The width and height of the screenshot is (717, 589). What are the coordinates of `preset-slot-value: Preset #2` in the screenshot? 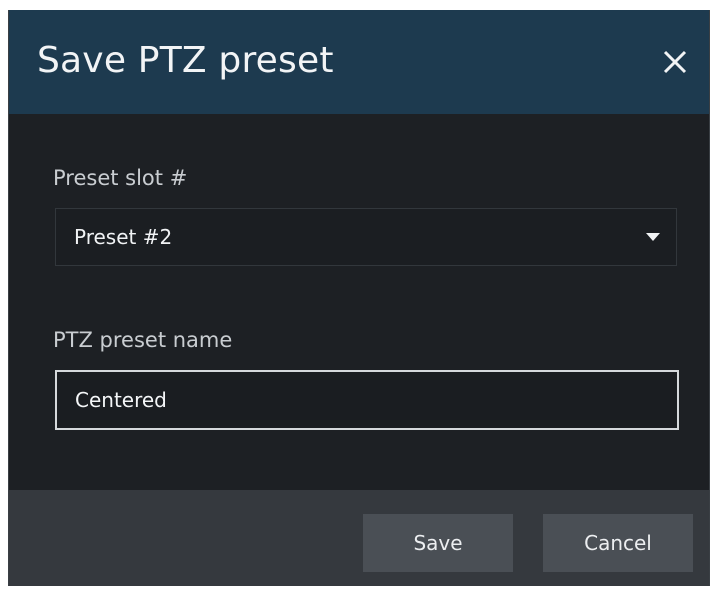 It's located at (123, 237).